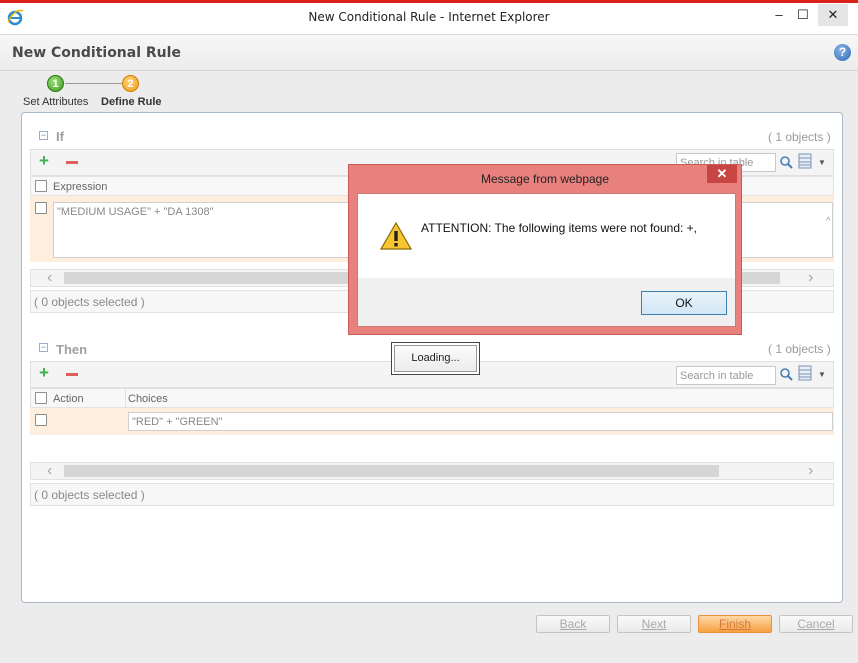 This screenshot has width=858, height=663. I want to click on finish-button: Finish, so click(735, 624).